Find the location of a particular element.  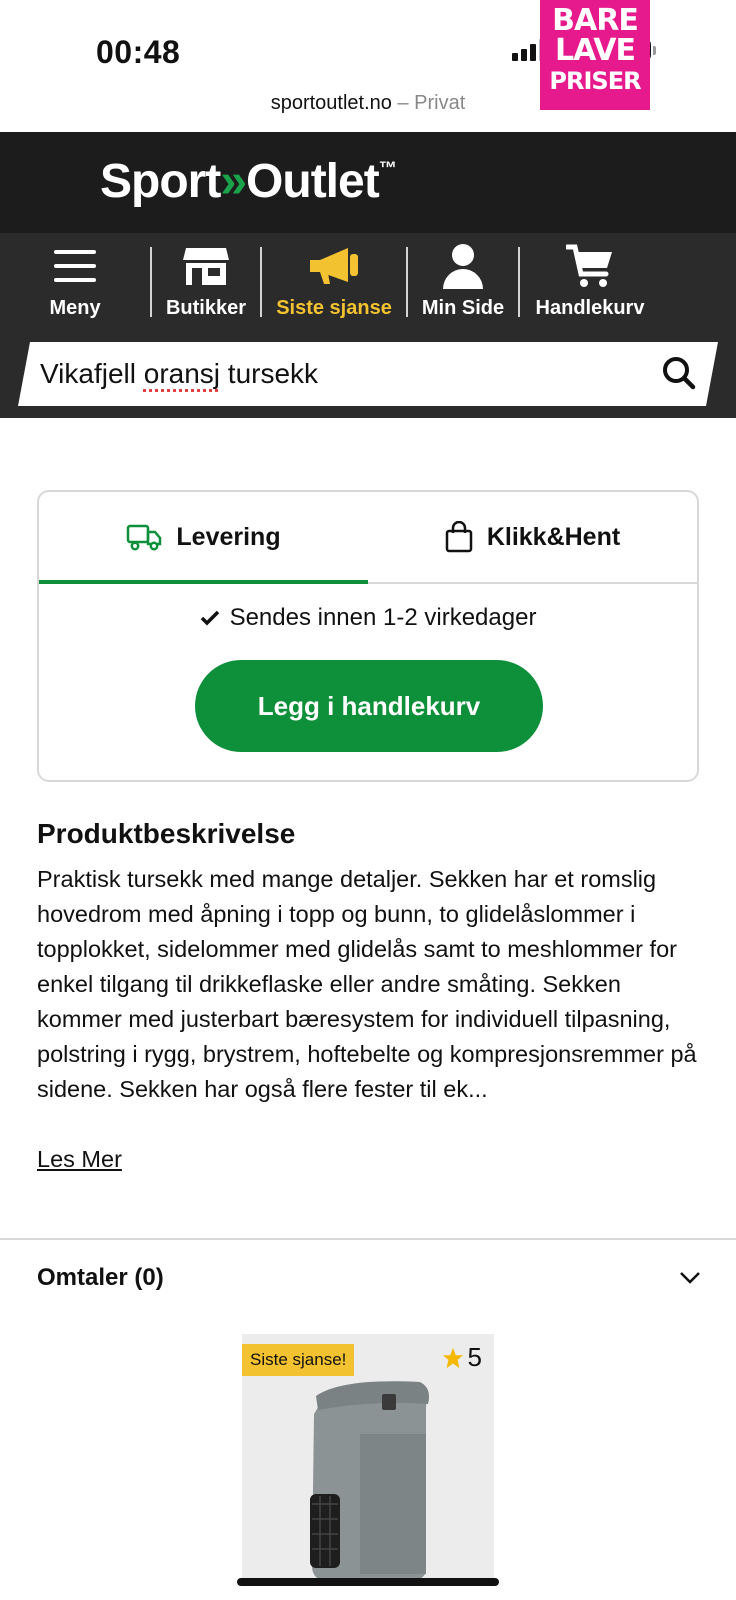

nav-cart: Handlekurv is located at coordinates (590, 282).